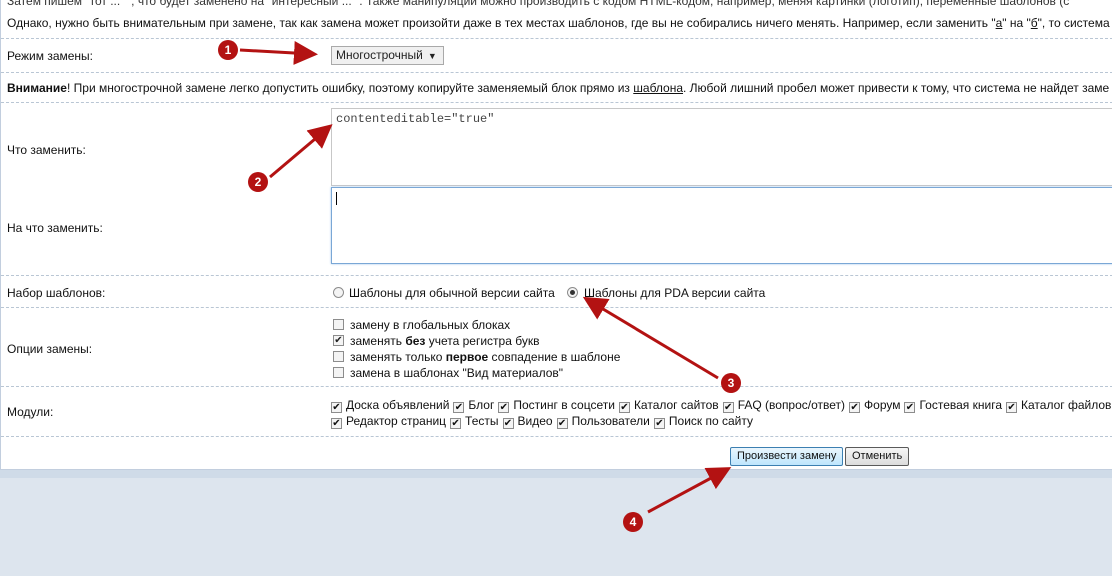  I want to click on annotation-badge-4: 4, so click(633, 522).